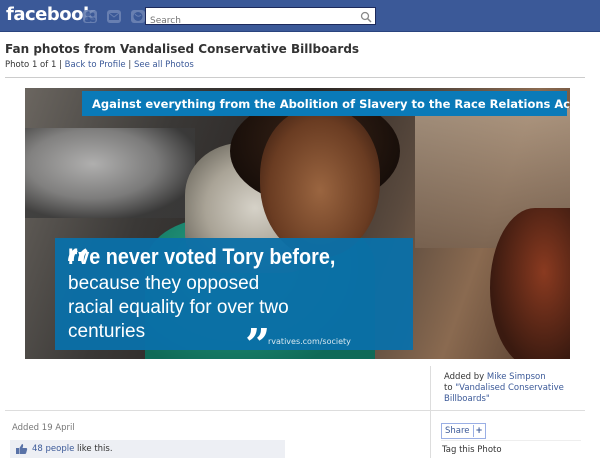  I want to click on facebook-logo: facebook, so click(50, 14).